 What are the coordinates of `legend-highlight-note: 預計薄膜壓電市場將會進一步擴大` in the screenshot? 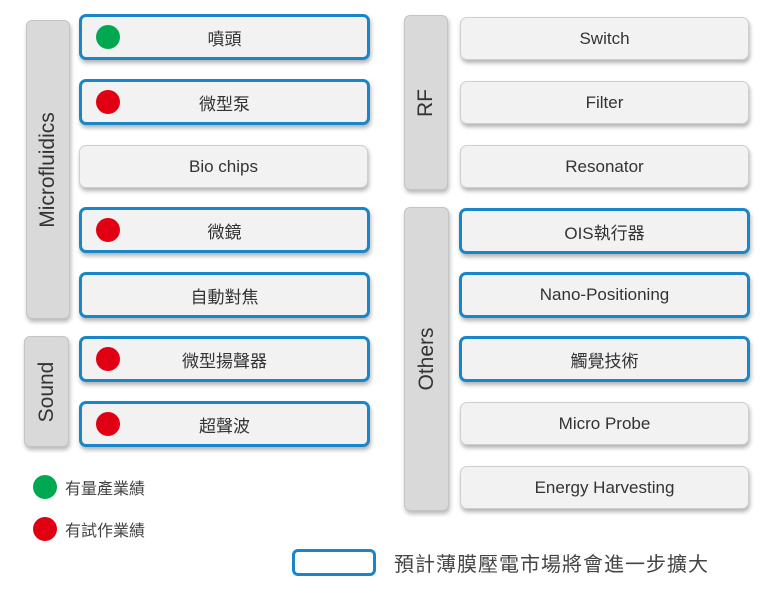 It's located at (500, 562).